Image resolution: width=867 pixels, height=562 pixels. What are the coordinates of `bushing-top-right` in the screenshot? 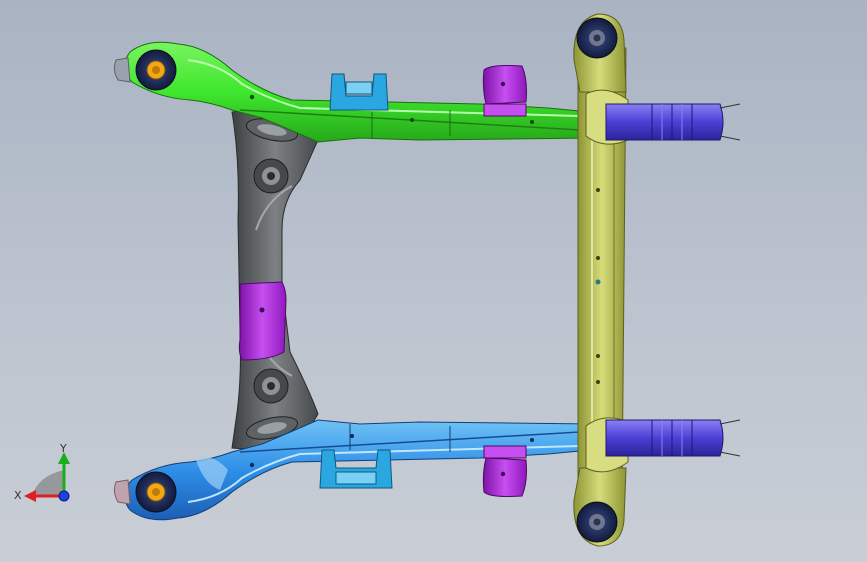 It's located at (597, 38).